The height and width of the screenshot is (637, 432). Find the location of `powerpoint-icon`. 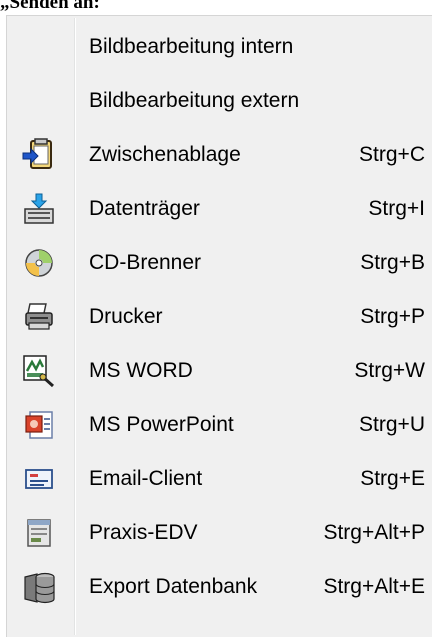

powerpoint-icon is located at coordinates (39, 425).